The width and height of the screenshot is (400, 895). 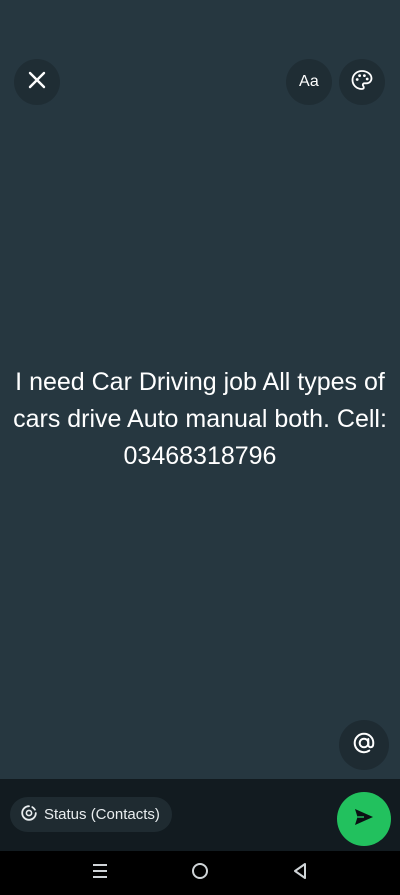 I want to click on back-icon, so click(x=300, y=873).